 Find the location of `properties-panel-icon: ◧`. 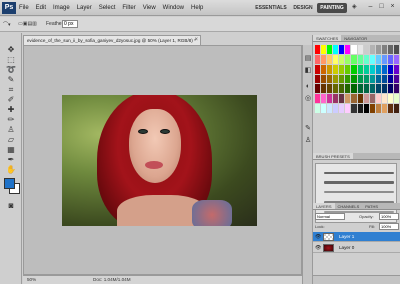

properties-panel-icon: ◧ is located at coordinates (308, 71).